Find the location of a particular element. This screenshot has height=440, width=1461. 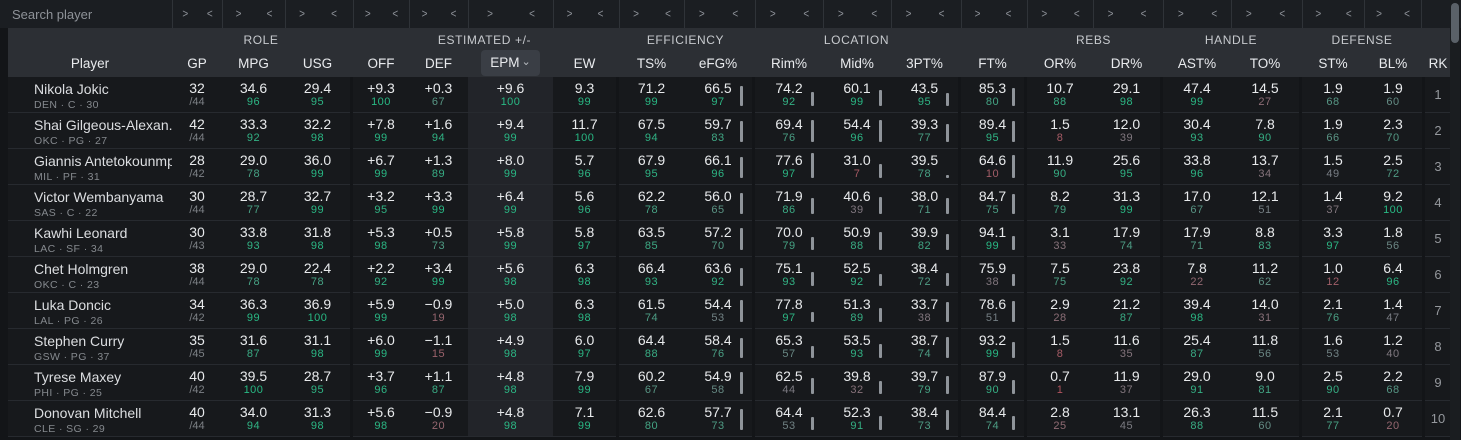

cell-epm: +8.0 99 is located at coordinates (510, 167).